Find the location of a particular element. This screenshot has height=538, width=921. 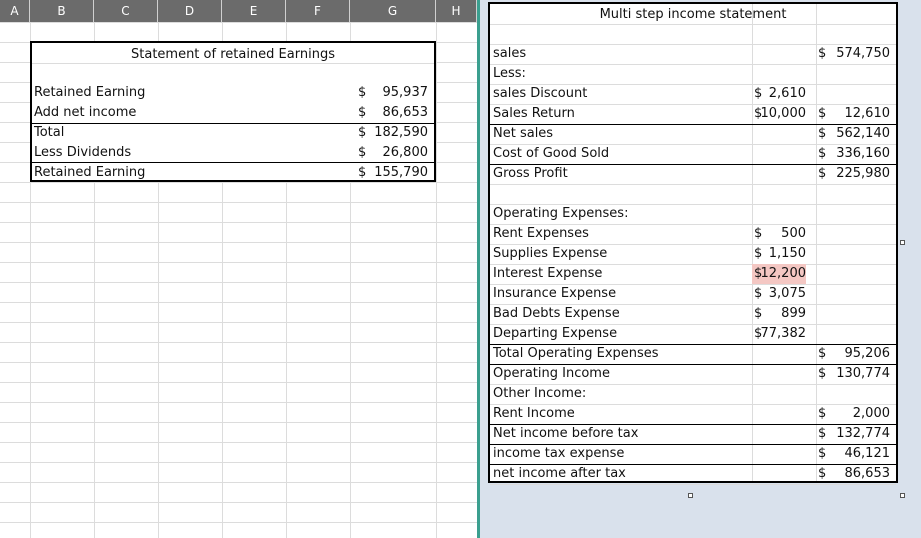

table-row: Sales Return $10,000 $12,610 is located at coordinates (693, 114).